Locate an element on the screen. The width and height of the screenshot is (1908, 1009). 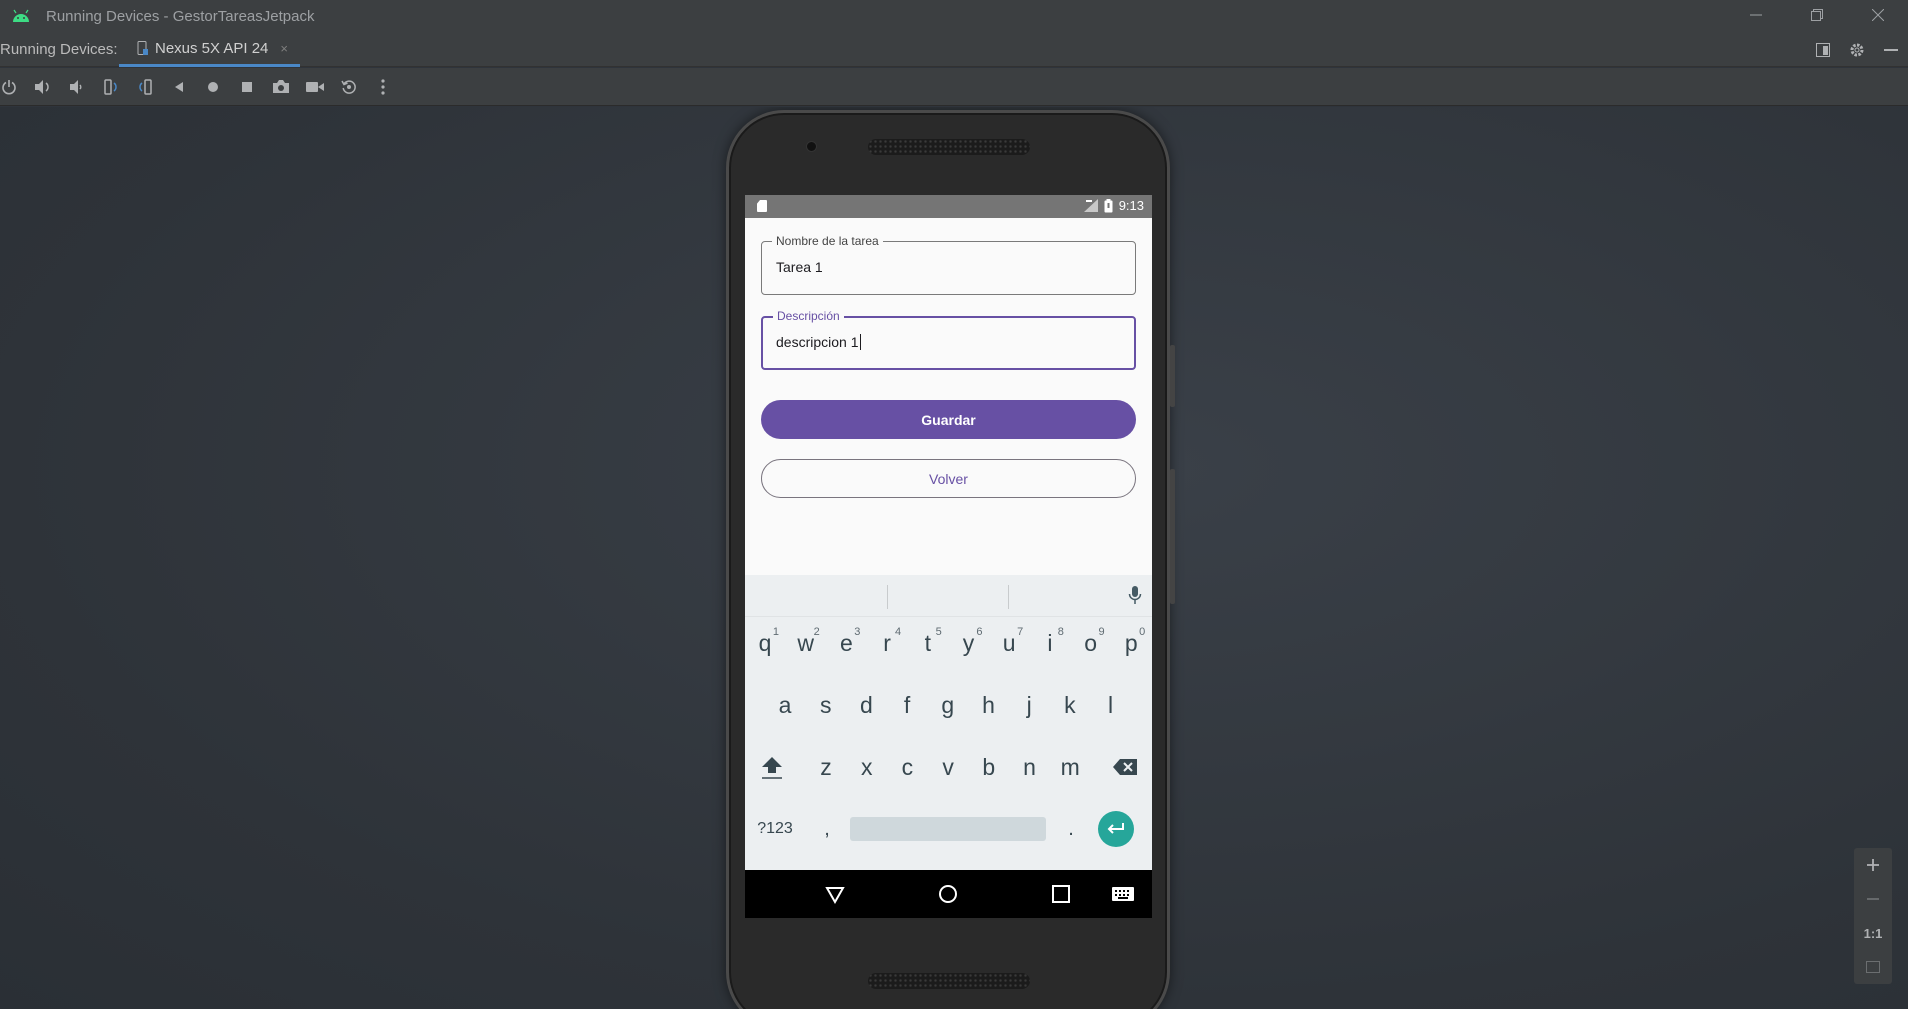
task-name-field: Nombre de la tarea Tarea 1 is located at coordinates (948, 264).